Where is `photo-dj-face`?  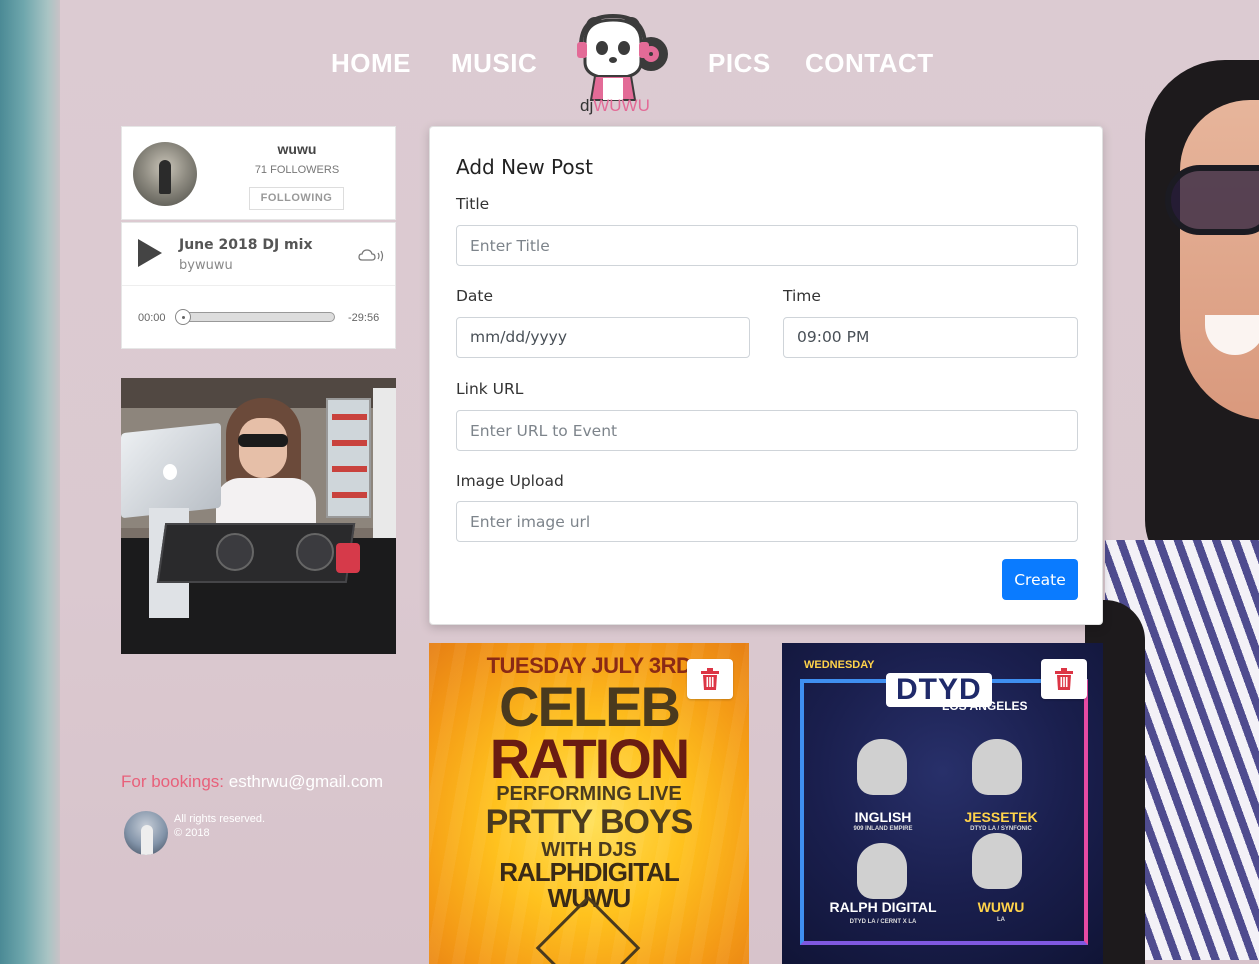
photo-dj-face is located at coordinates (263, 448).